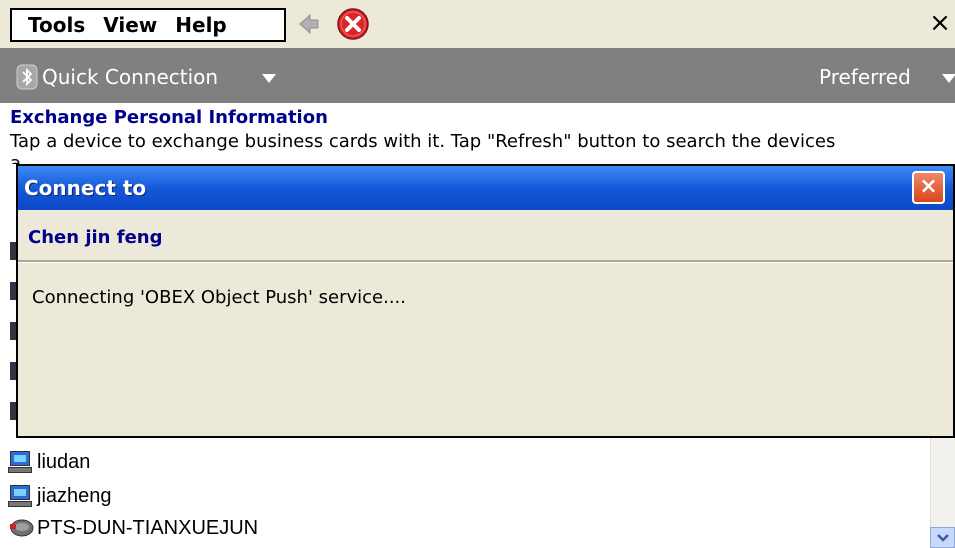 The image size is (955, 548). I want to click on dialog-titlebar, so click(485, 188).